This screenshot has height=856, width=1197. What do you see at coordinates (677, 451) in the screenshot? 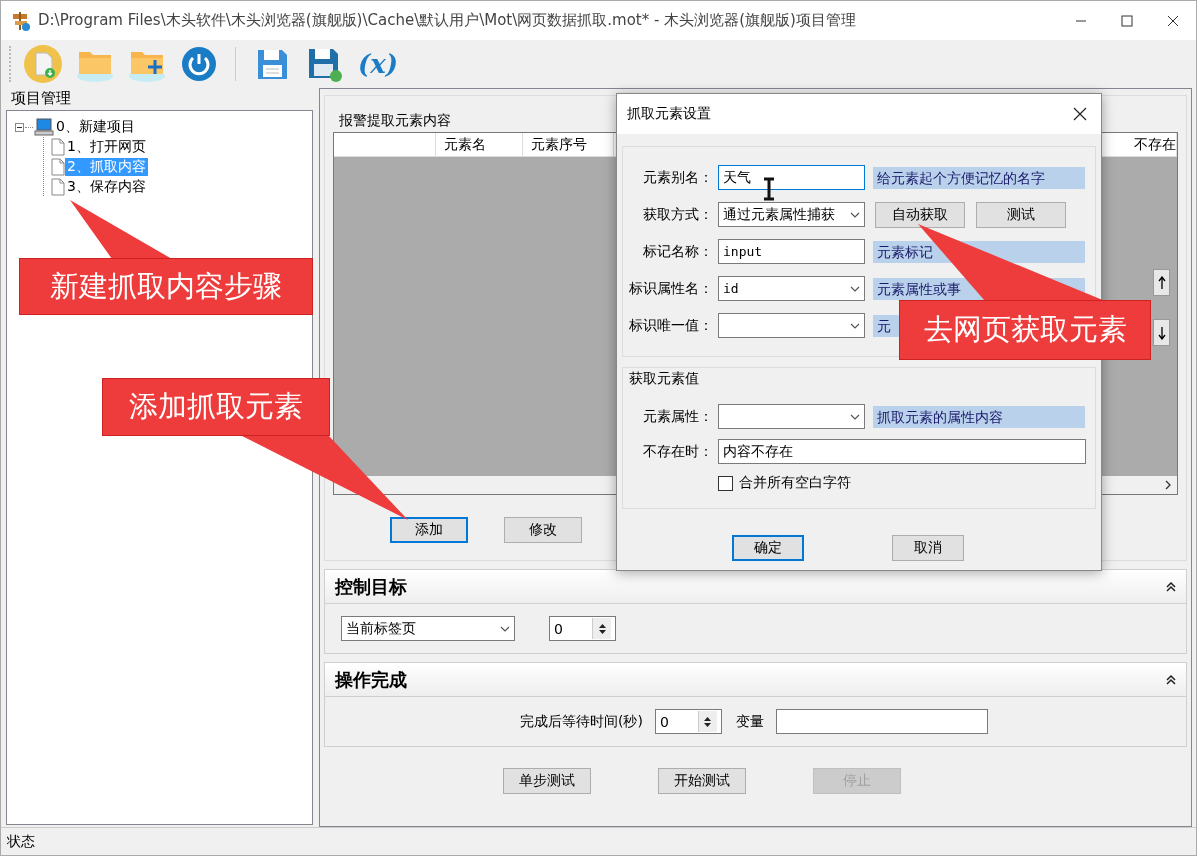
I see `field-label: 不存在时：` at bounding box center [677, 451].